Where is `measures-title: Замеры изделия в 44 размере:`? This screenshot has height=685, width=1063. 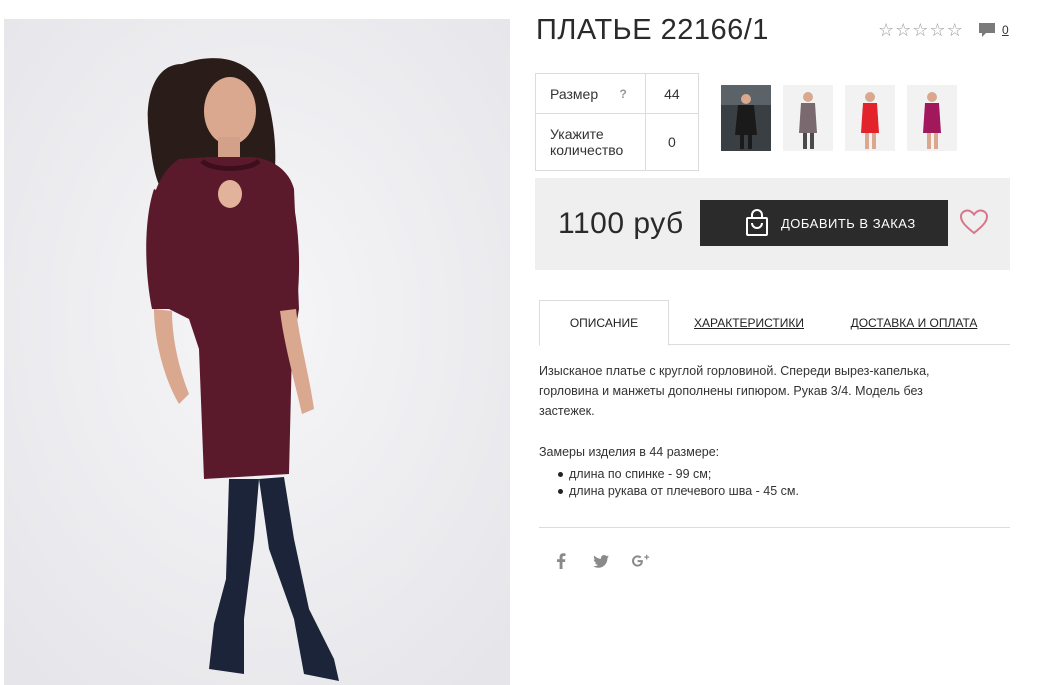 measures-title: Замеры изделия в 44 размере: is located at coordinates (629, 452).